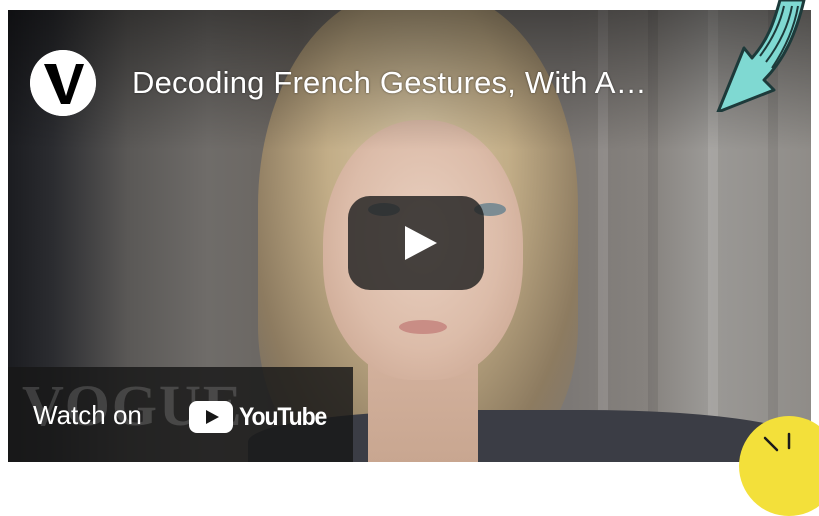 The image size is (819, 516). I want to click on vogue-v-logo-icon, so click(63, 83).